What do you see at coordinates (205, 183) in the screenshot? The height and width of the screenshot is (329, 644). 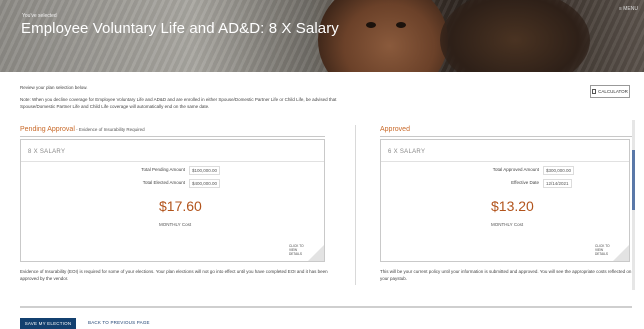 I see `elected-amount-value: $400,000.00` at bounding box center [205, 183].